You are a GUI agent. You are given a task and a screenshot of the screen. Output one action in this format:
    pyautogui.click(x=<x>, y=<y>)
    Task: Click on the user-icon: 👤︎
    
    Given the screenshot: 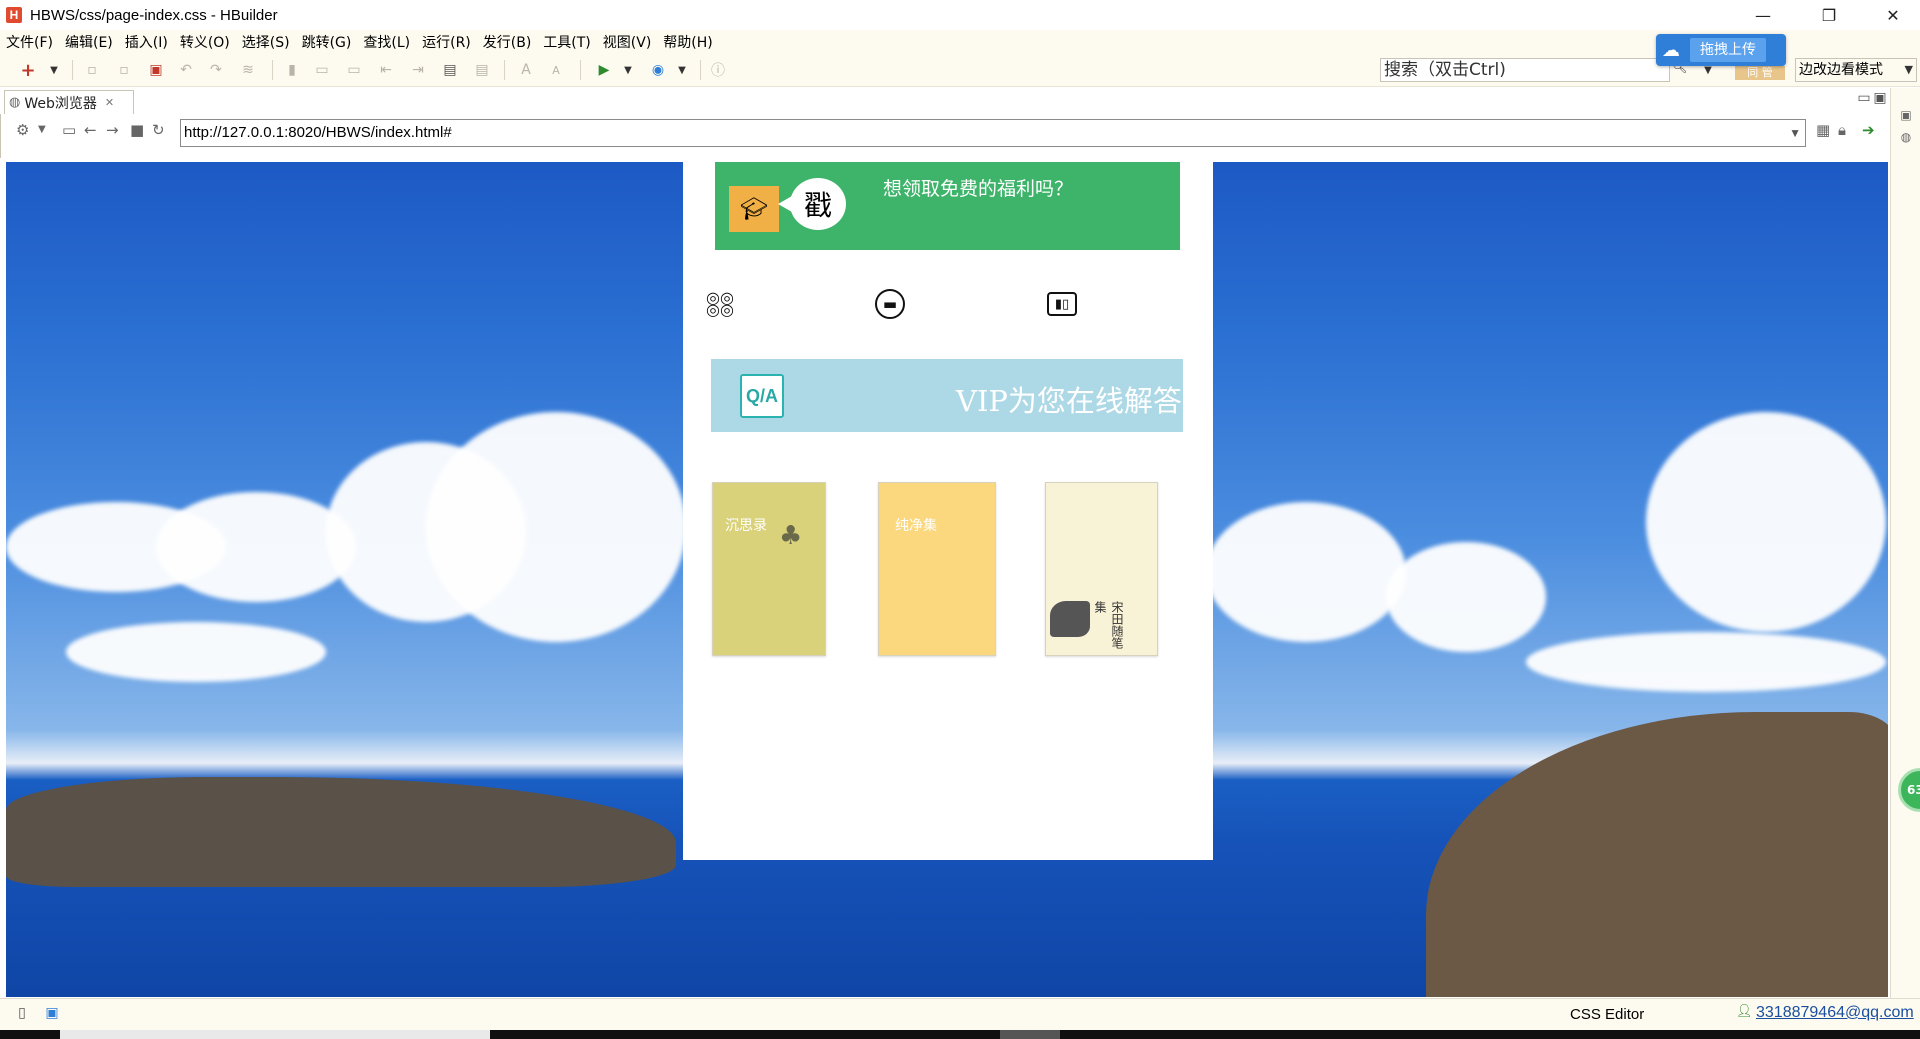 What is the action you would take?
    pyautogui.click(x=1744, y=1011)
    